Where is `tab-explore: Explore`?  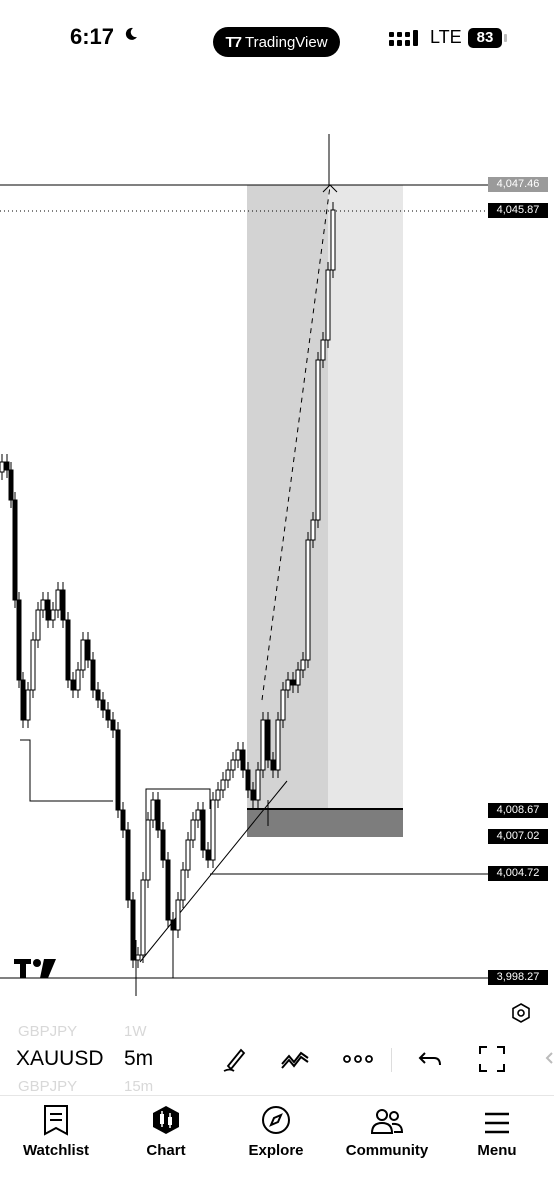
tab-explore: Explore is located at coordinates (276, 1129).